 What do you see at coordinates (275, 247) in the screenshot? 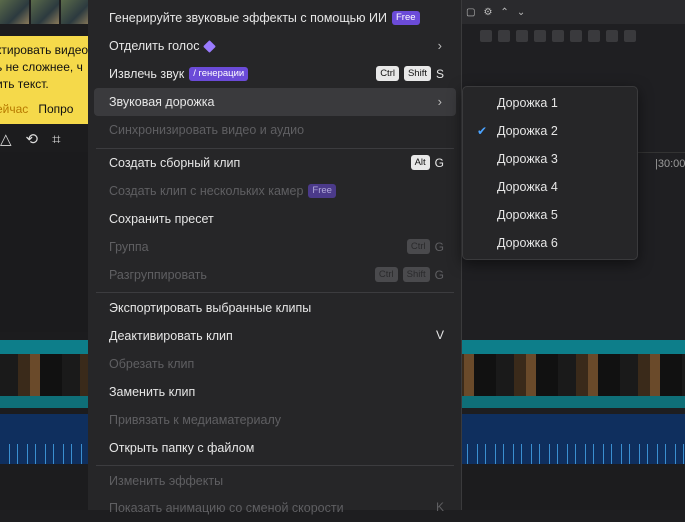
I see `menu-item-group: Группа Ctrl G` at bounding box center [275, 247].